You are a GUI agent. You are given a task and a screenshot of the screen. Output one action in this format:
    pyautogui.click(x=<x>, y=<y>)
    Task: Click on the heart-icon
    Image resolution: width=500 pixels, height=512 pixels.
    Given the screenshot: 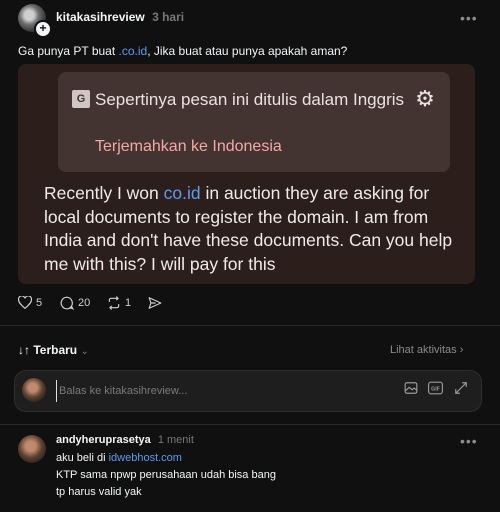 What is the action you would take?
    pyautogui.click(x=25, y=302)
    